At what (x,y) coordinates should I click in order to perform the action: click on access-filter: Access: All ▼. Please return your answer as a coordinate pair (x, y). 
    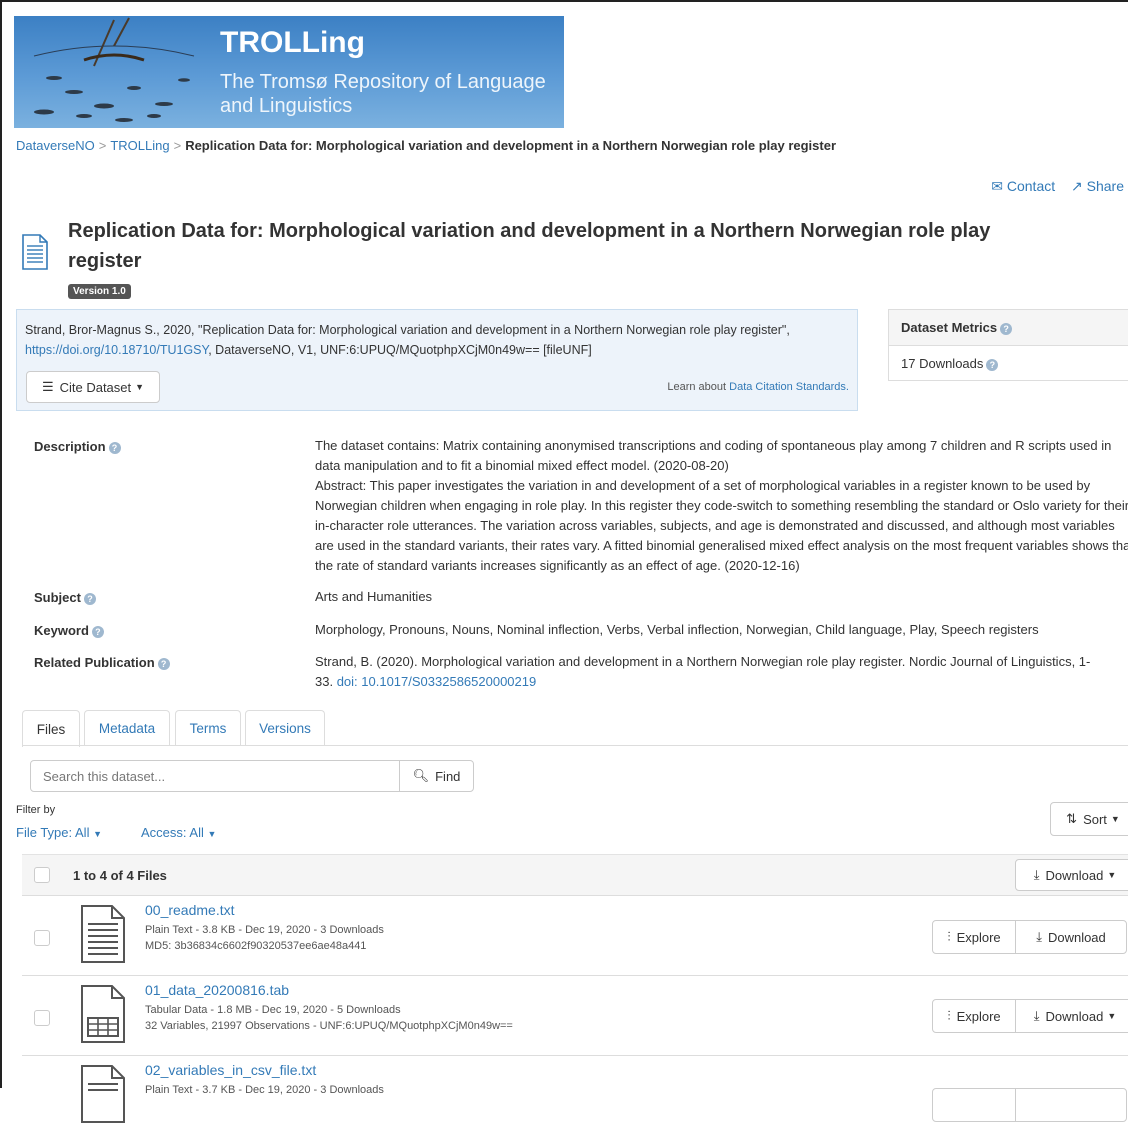
    Looking at the image, I should click on (178, 832).